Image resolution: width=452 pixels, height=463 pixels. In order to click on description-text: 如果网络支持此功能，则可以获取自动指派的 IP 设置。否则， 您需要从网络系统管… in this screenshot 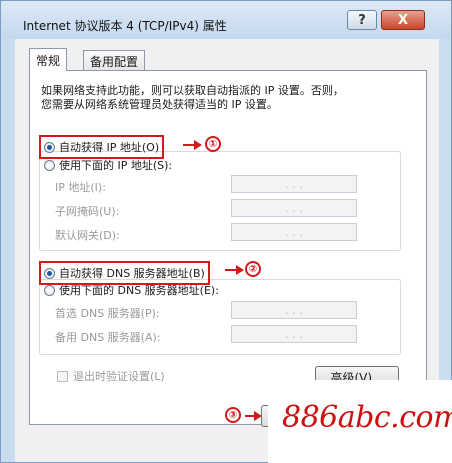, I will do `click(221, 98)`.